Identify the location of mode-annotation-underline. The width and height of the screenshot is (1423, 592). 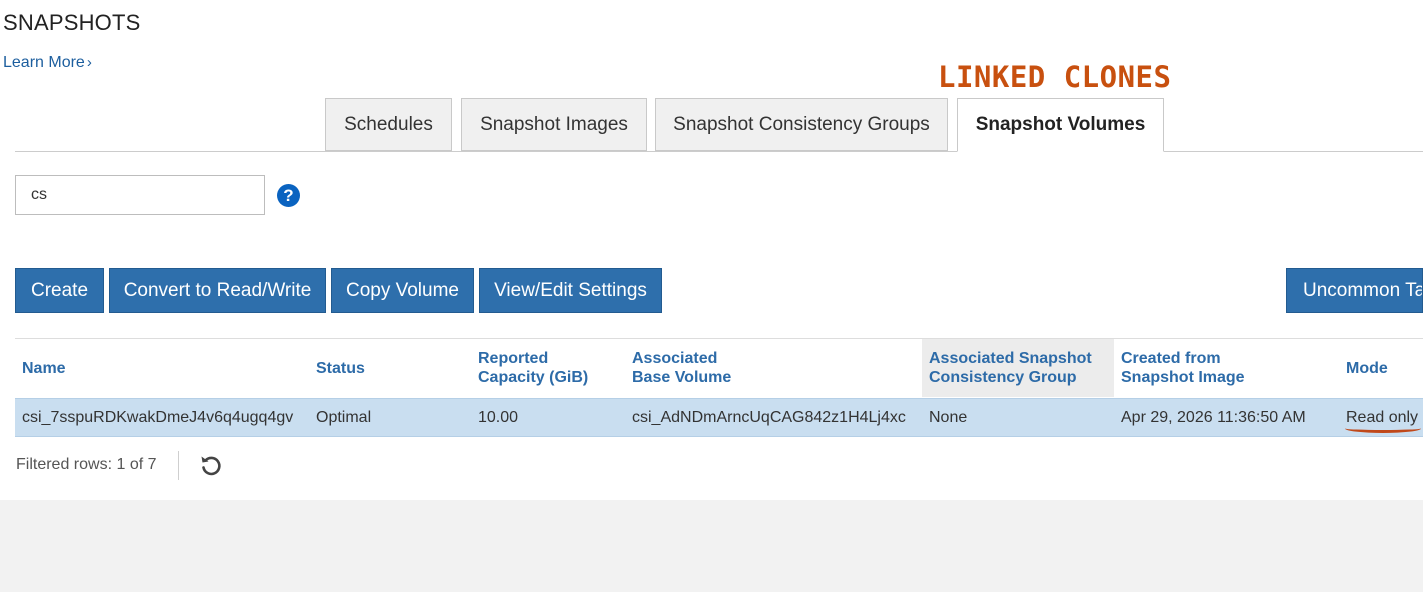
(1383, 428).